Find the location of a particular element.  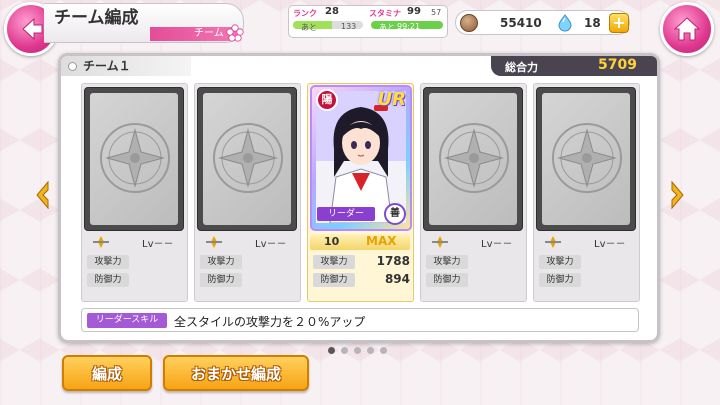

coin-icon is located at coordinates (469, 23).